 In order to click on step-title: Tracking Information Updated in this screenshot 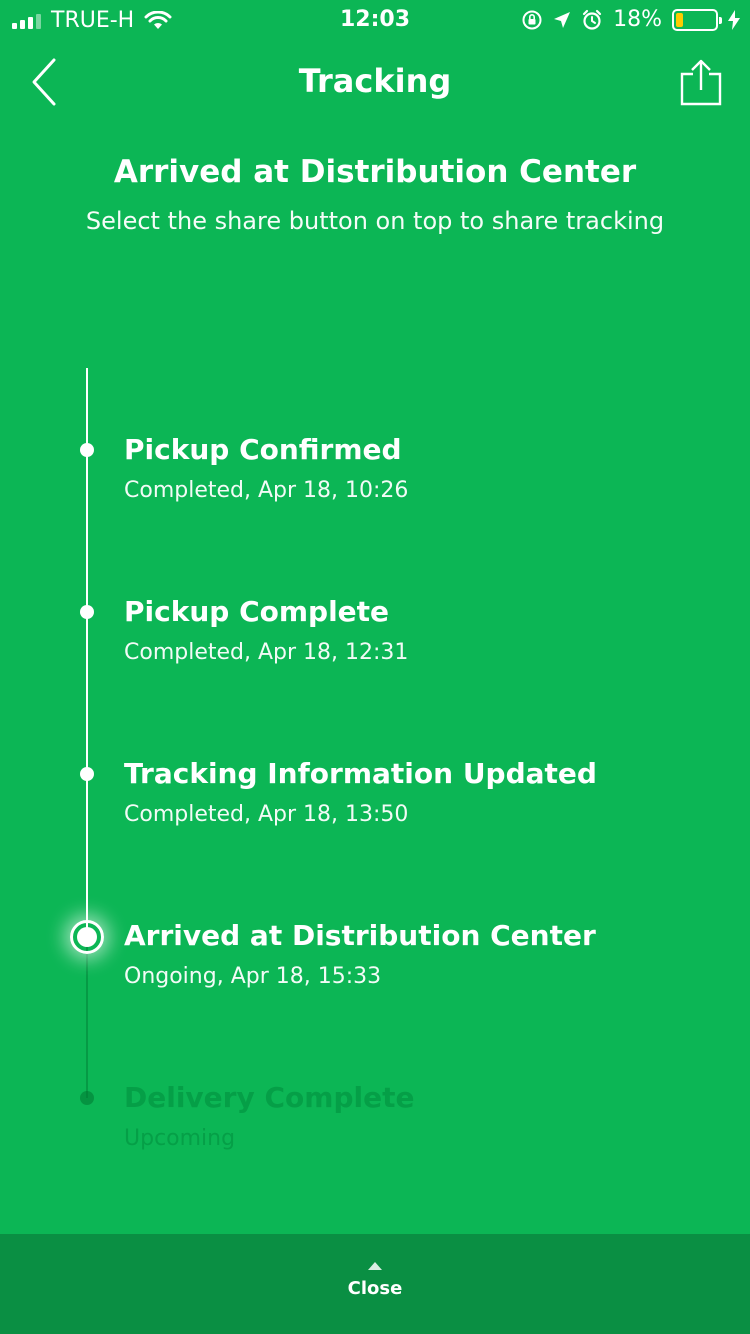, I will do `click(360, 773)`.